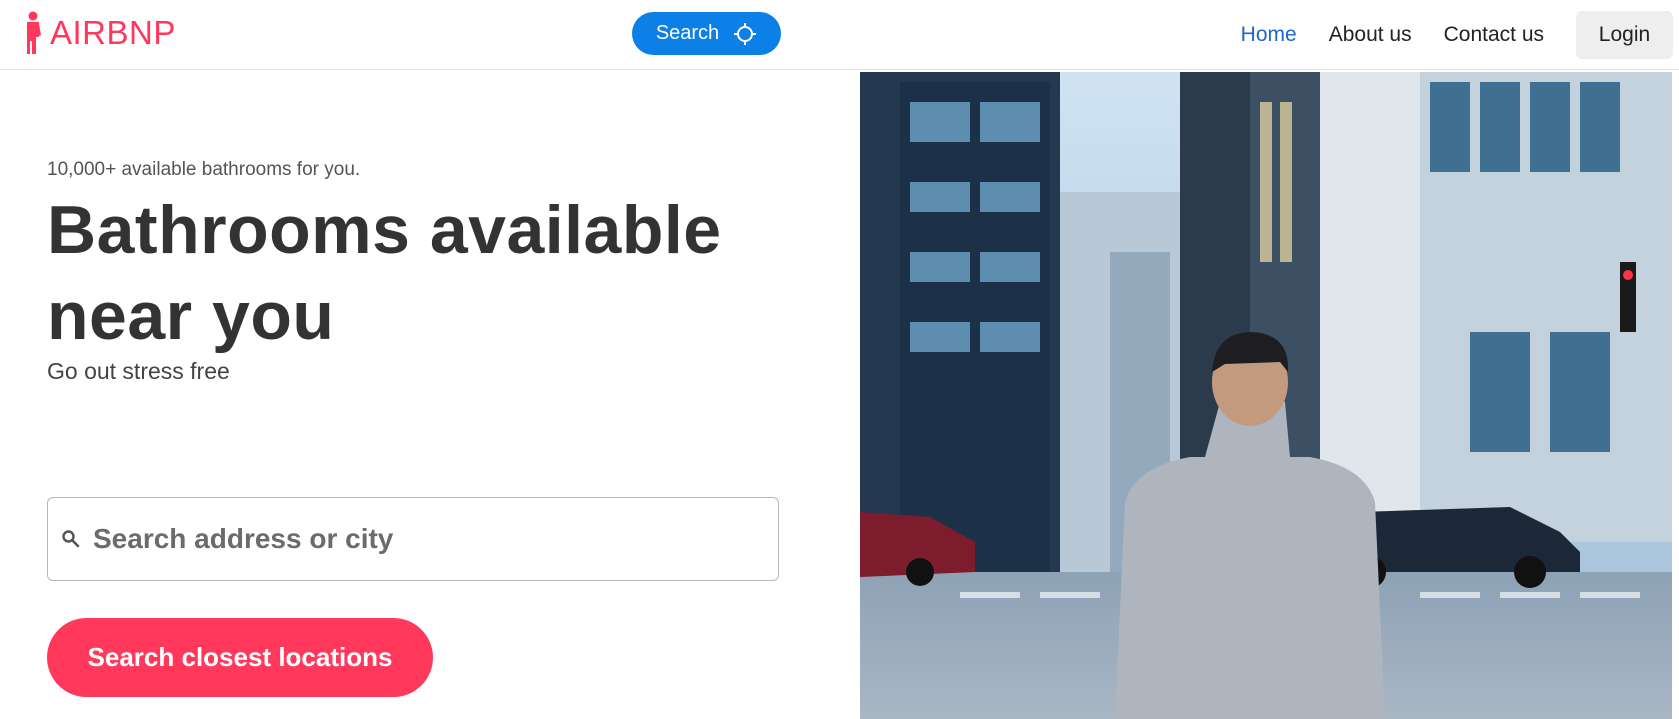  What do you see at coordinates (1269, 35) in the screenshot?
I see `nav-link-home: Home` at bounding box center [1269, 35].